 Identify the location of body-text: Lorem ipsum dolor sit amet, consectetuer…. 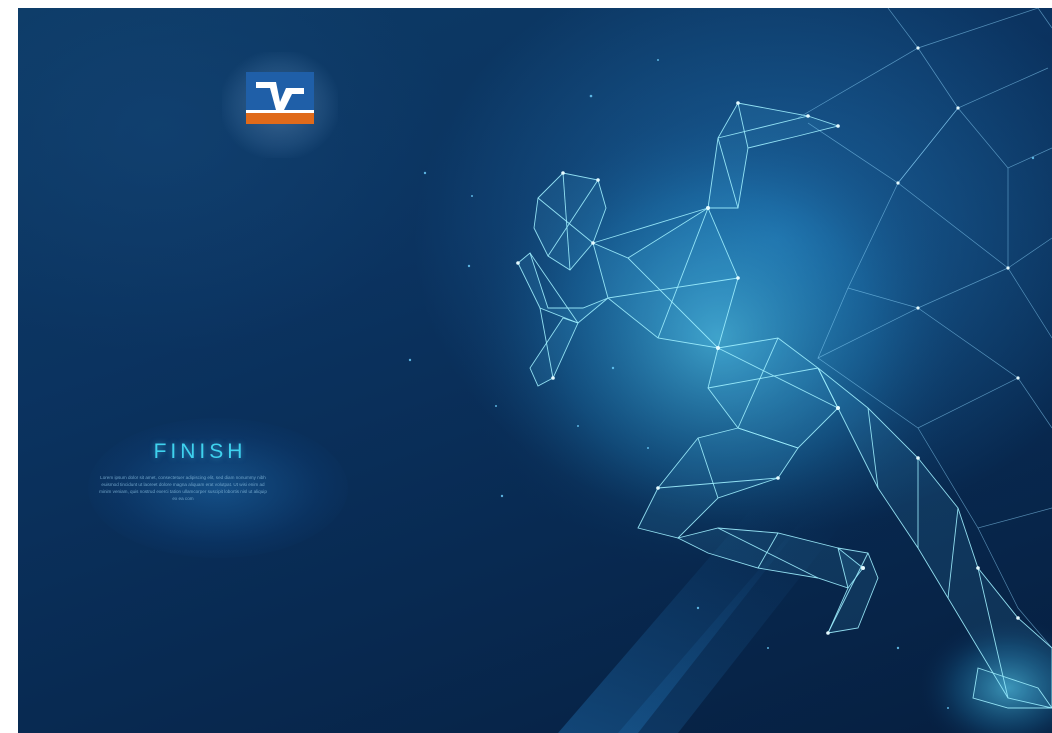
(183, 488).